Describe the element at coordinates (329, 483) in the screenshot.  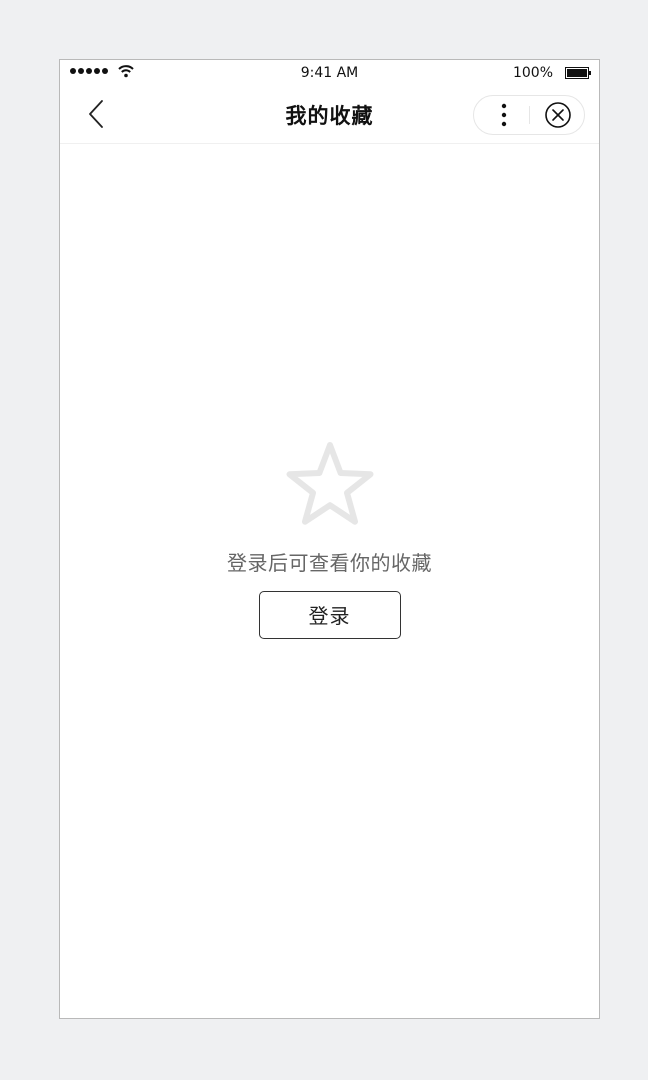
I see `star-outline-icon` at that location.